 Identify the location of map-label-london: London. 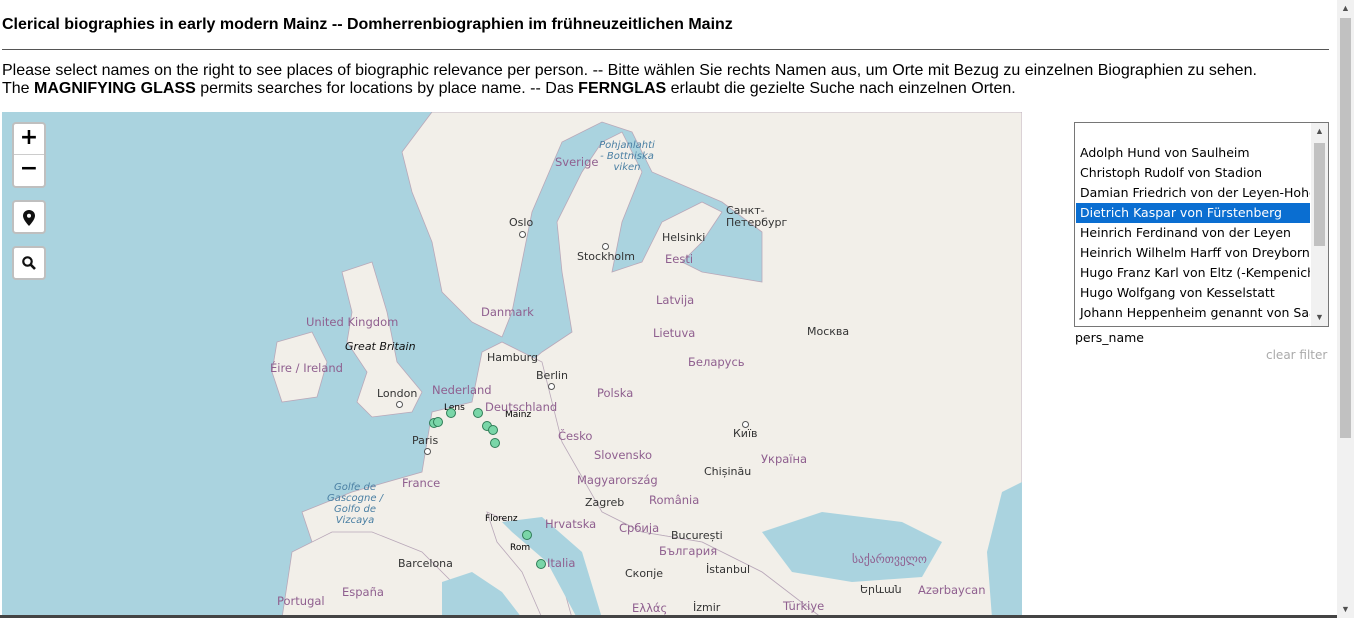
(397, 393).